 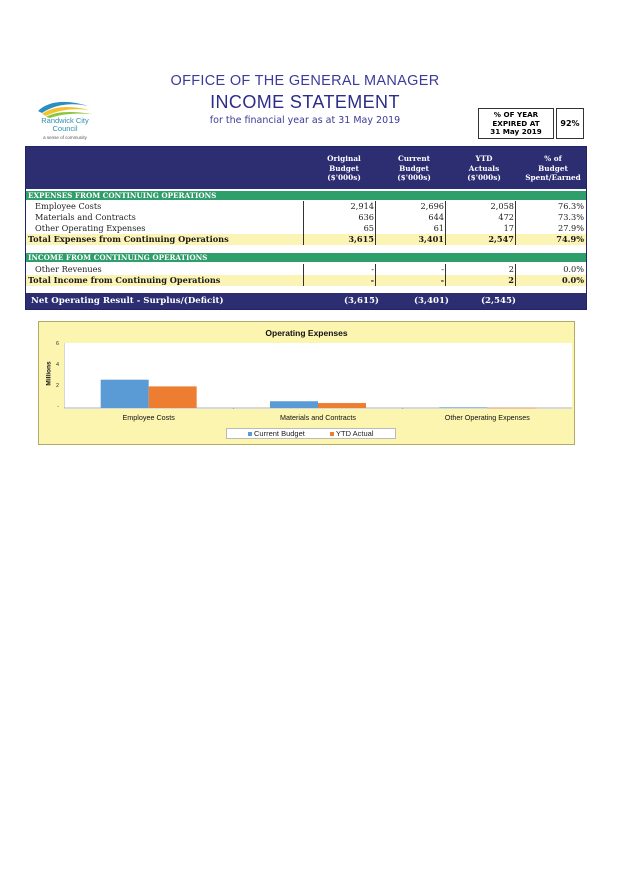 What do you see at coordinates (508, 228) in the screenshot?
I see `cell-ytd: 17` at bounding box center [508, 228].